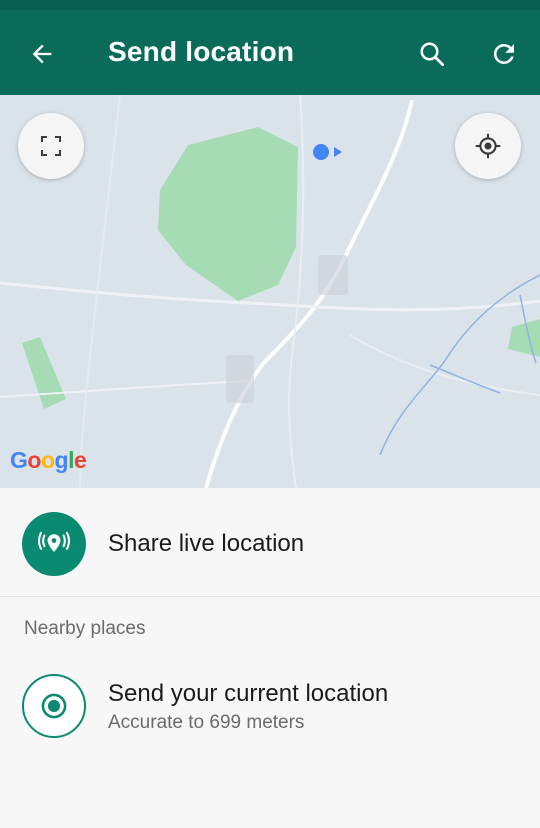 Image resolution: width=540 pixels, height=828 pixels. Describe the element at coordinates (206, 543) in the screenshot. I see `share-live-location-label: Share live location` at that location.